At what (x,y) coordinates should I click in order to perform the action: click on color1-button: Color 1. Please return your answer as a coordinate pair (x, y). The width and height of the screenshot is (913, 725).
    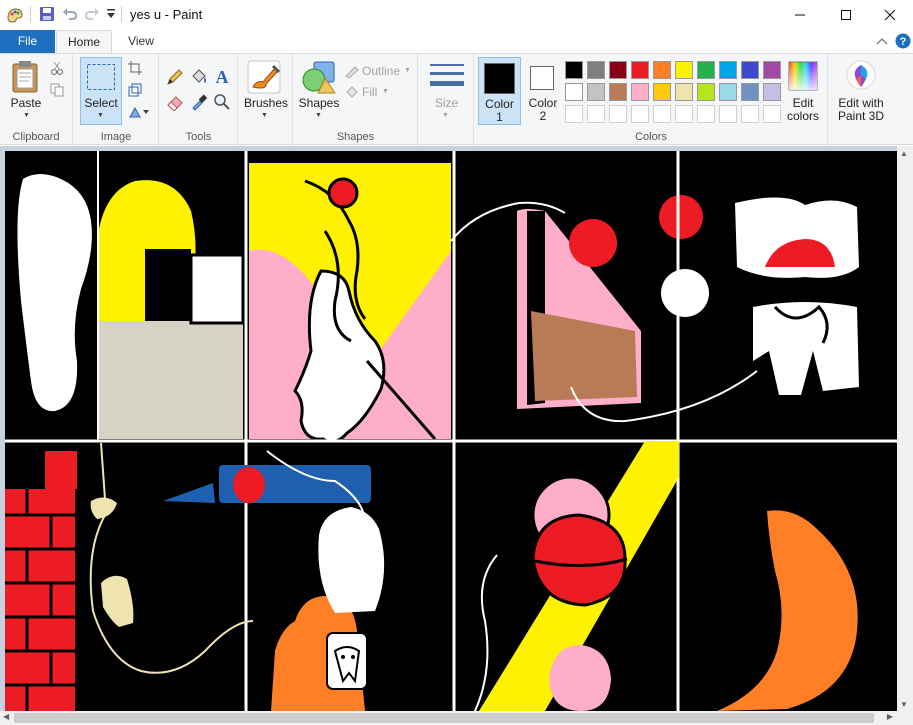
    Looking at the image, I should click on (499, 91).